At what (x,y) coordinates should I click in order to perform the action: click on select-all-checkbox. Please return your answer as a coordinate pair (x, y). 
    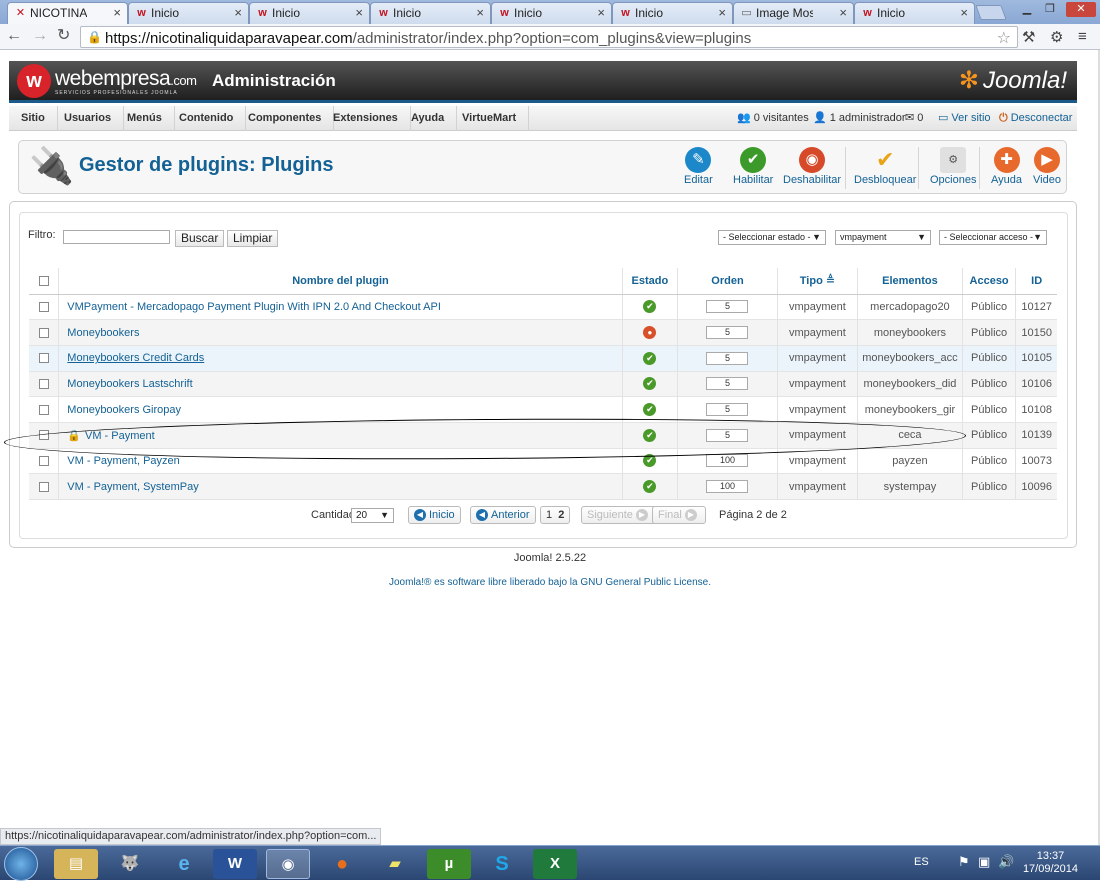
    Looking at the image, I should click on (44, 281).